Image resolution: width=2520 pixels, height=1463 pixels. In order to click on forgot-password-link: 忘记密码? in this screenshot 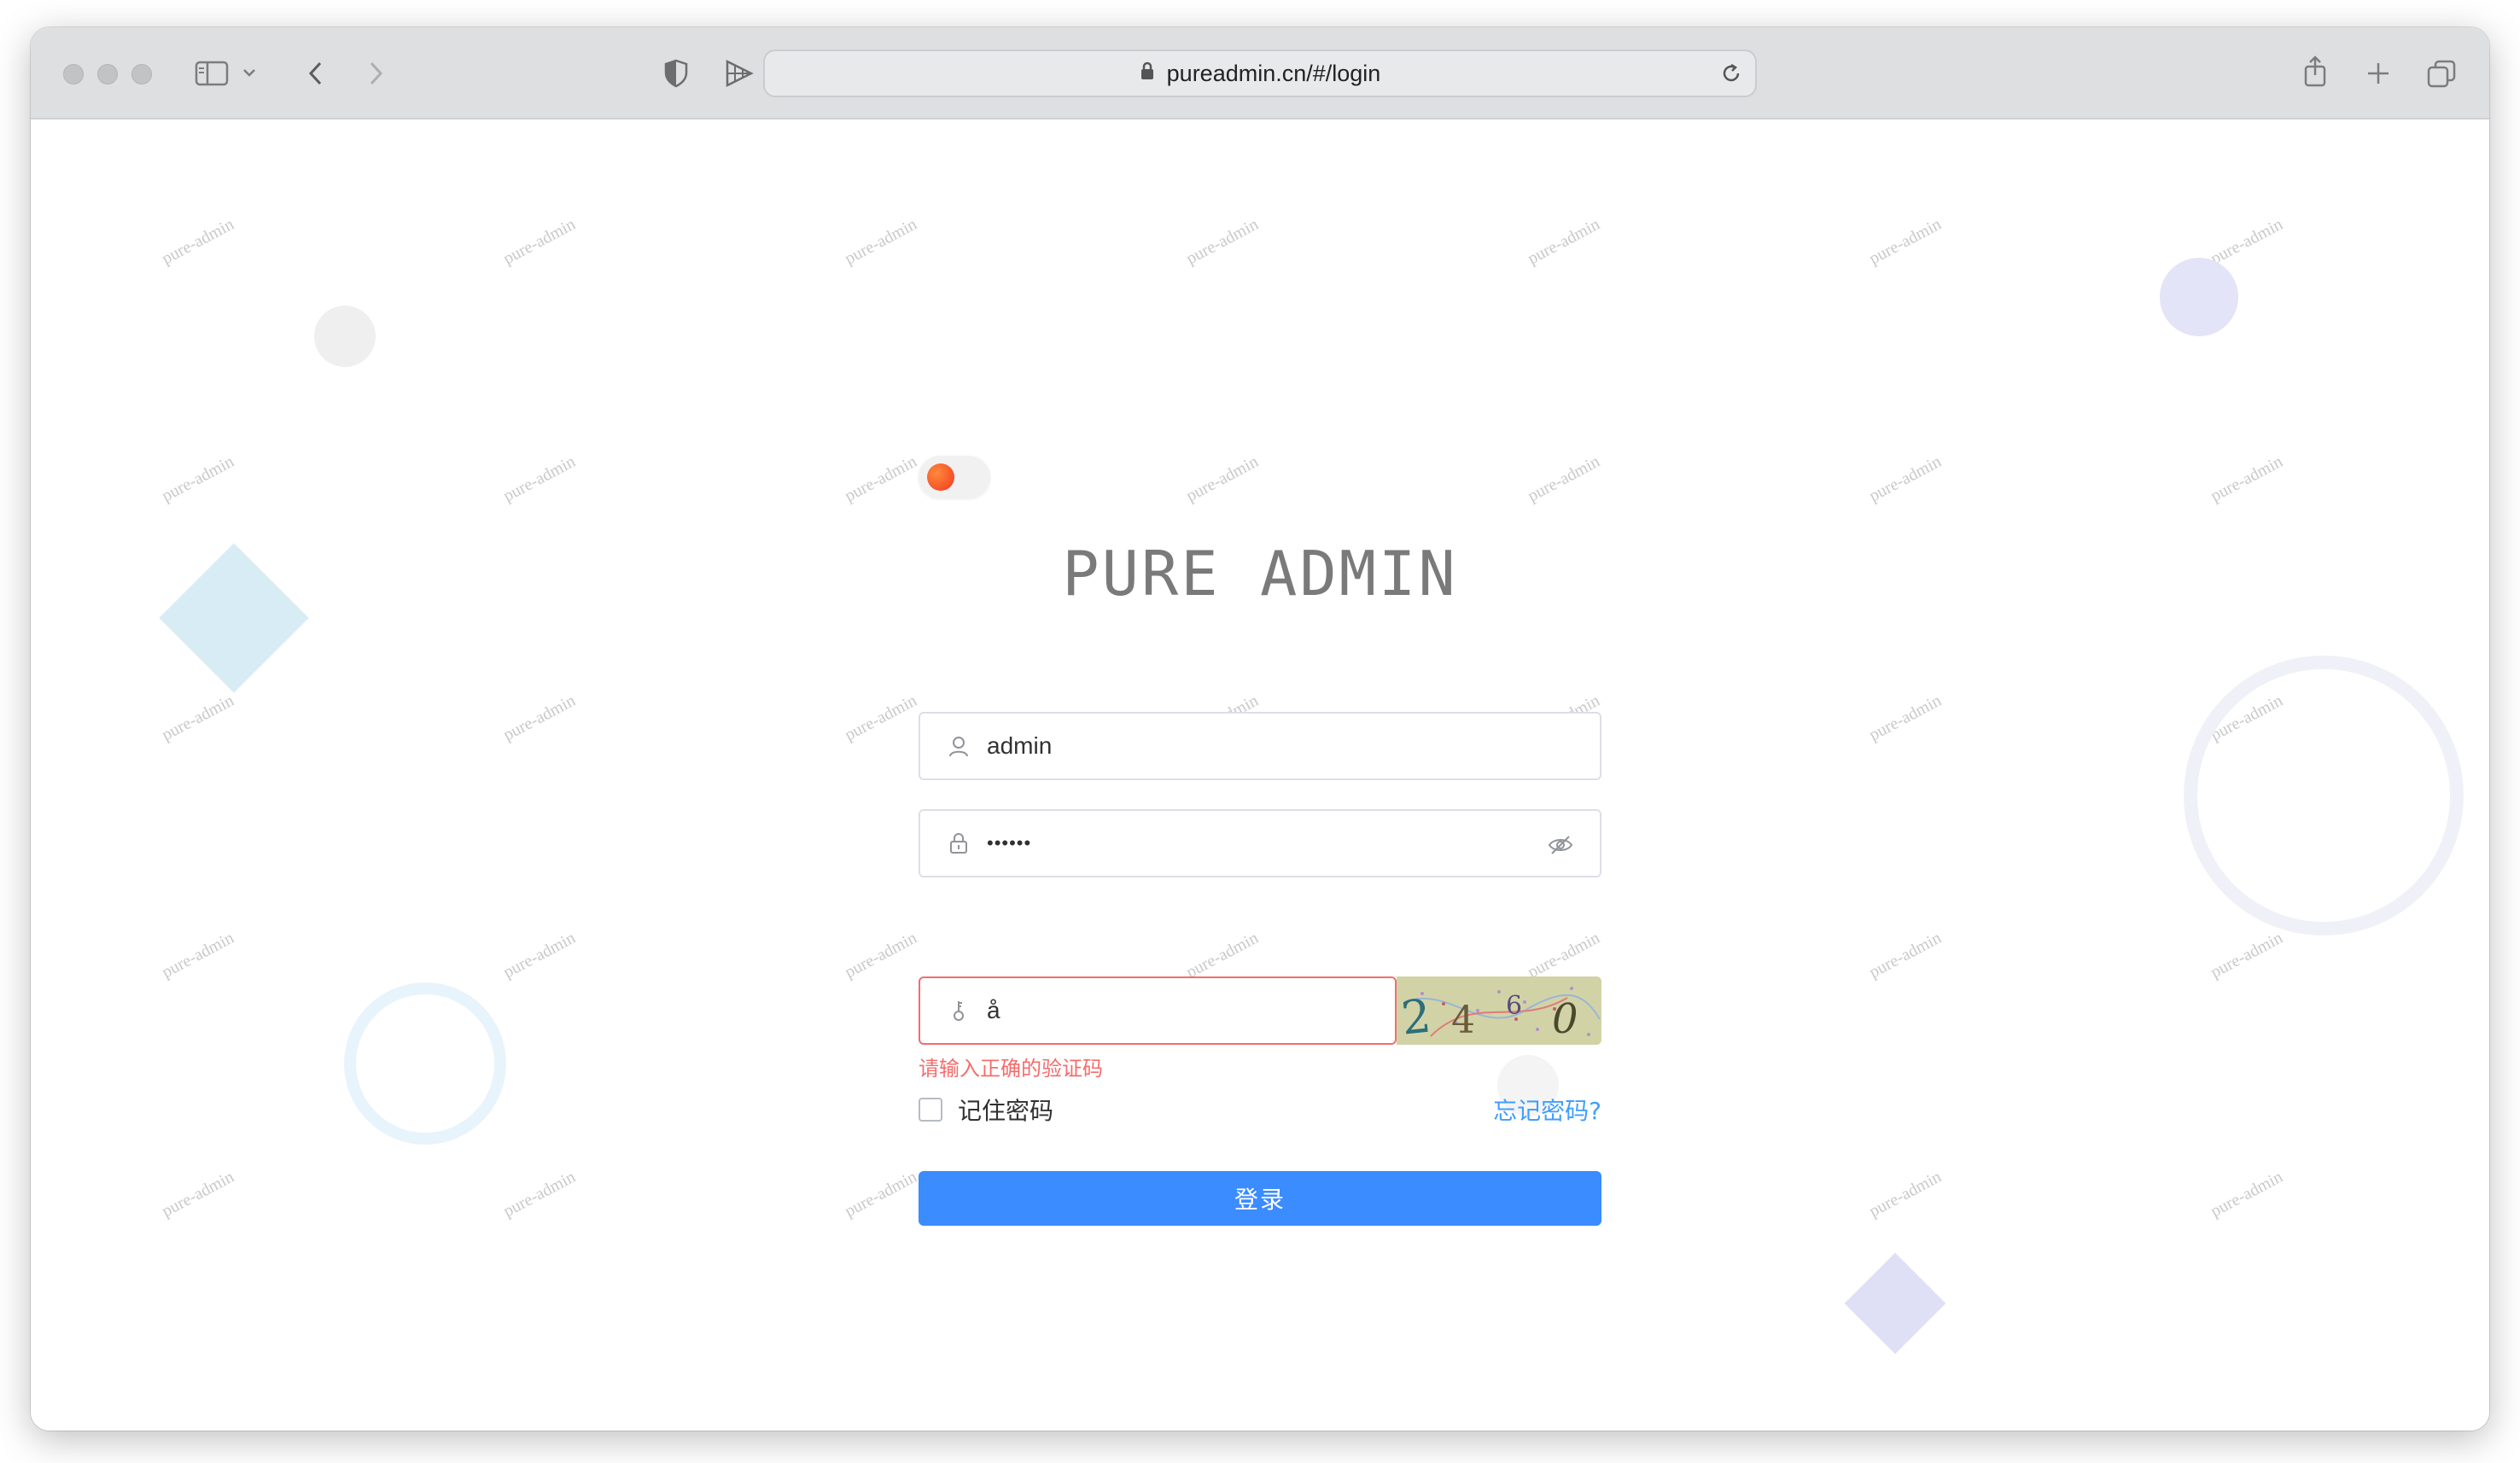, I will do `click(1547, 1110)`.